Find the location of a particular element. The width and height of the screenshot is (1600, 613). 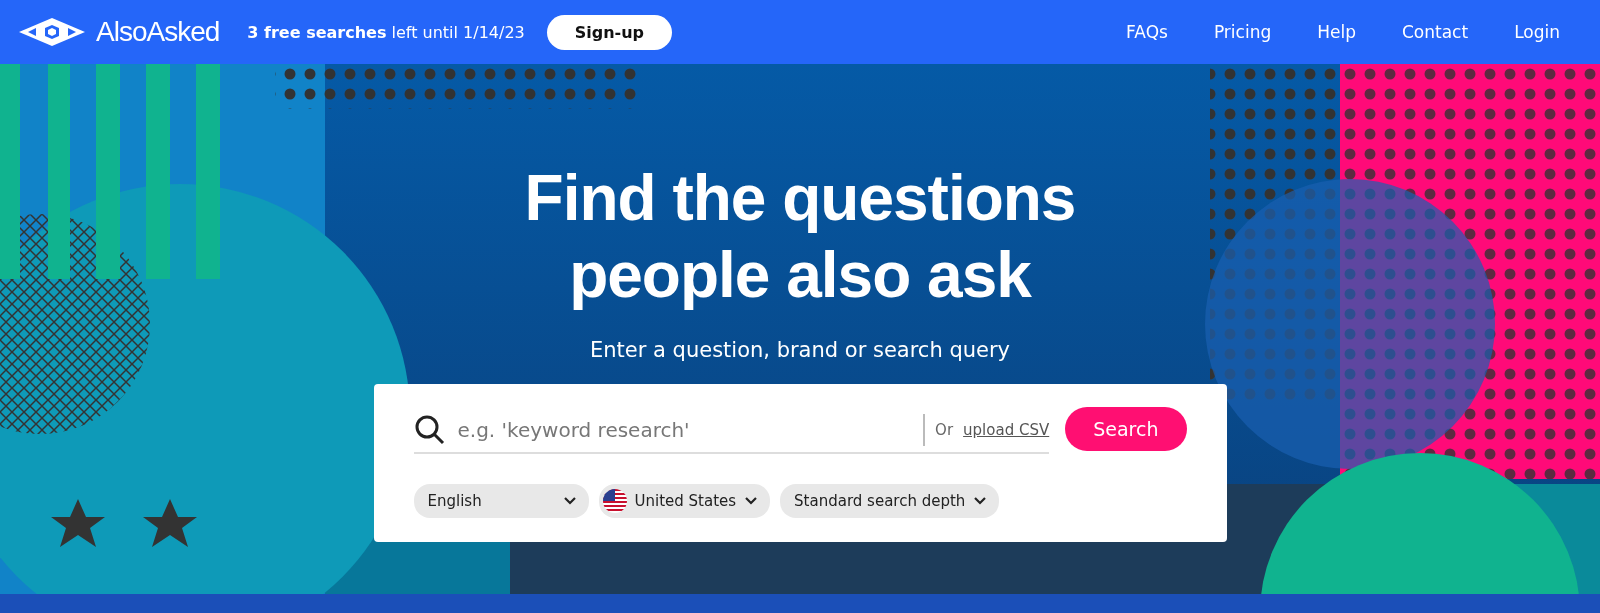

nav-link: Pricing is located at coordinates (1242, 32).